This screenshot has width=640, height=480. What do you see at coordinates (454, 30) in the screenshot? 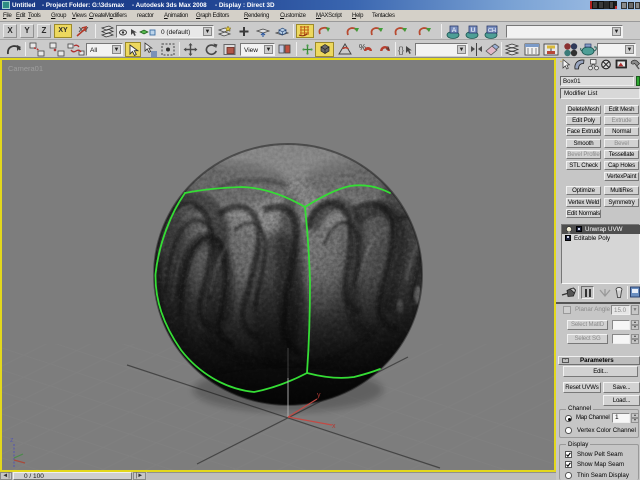
I see `svg-text: A` at bounding box center [454, 30].